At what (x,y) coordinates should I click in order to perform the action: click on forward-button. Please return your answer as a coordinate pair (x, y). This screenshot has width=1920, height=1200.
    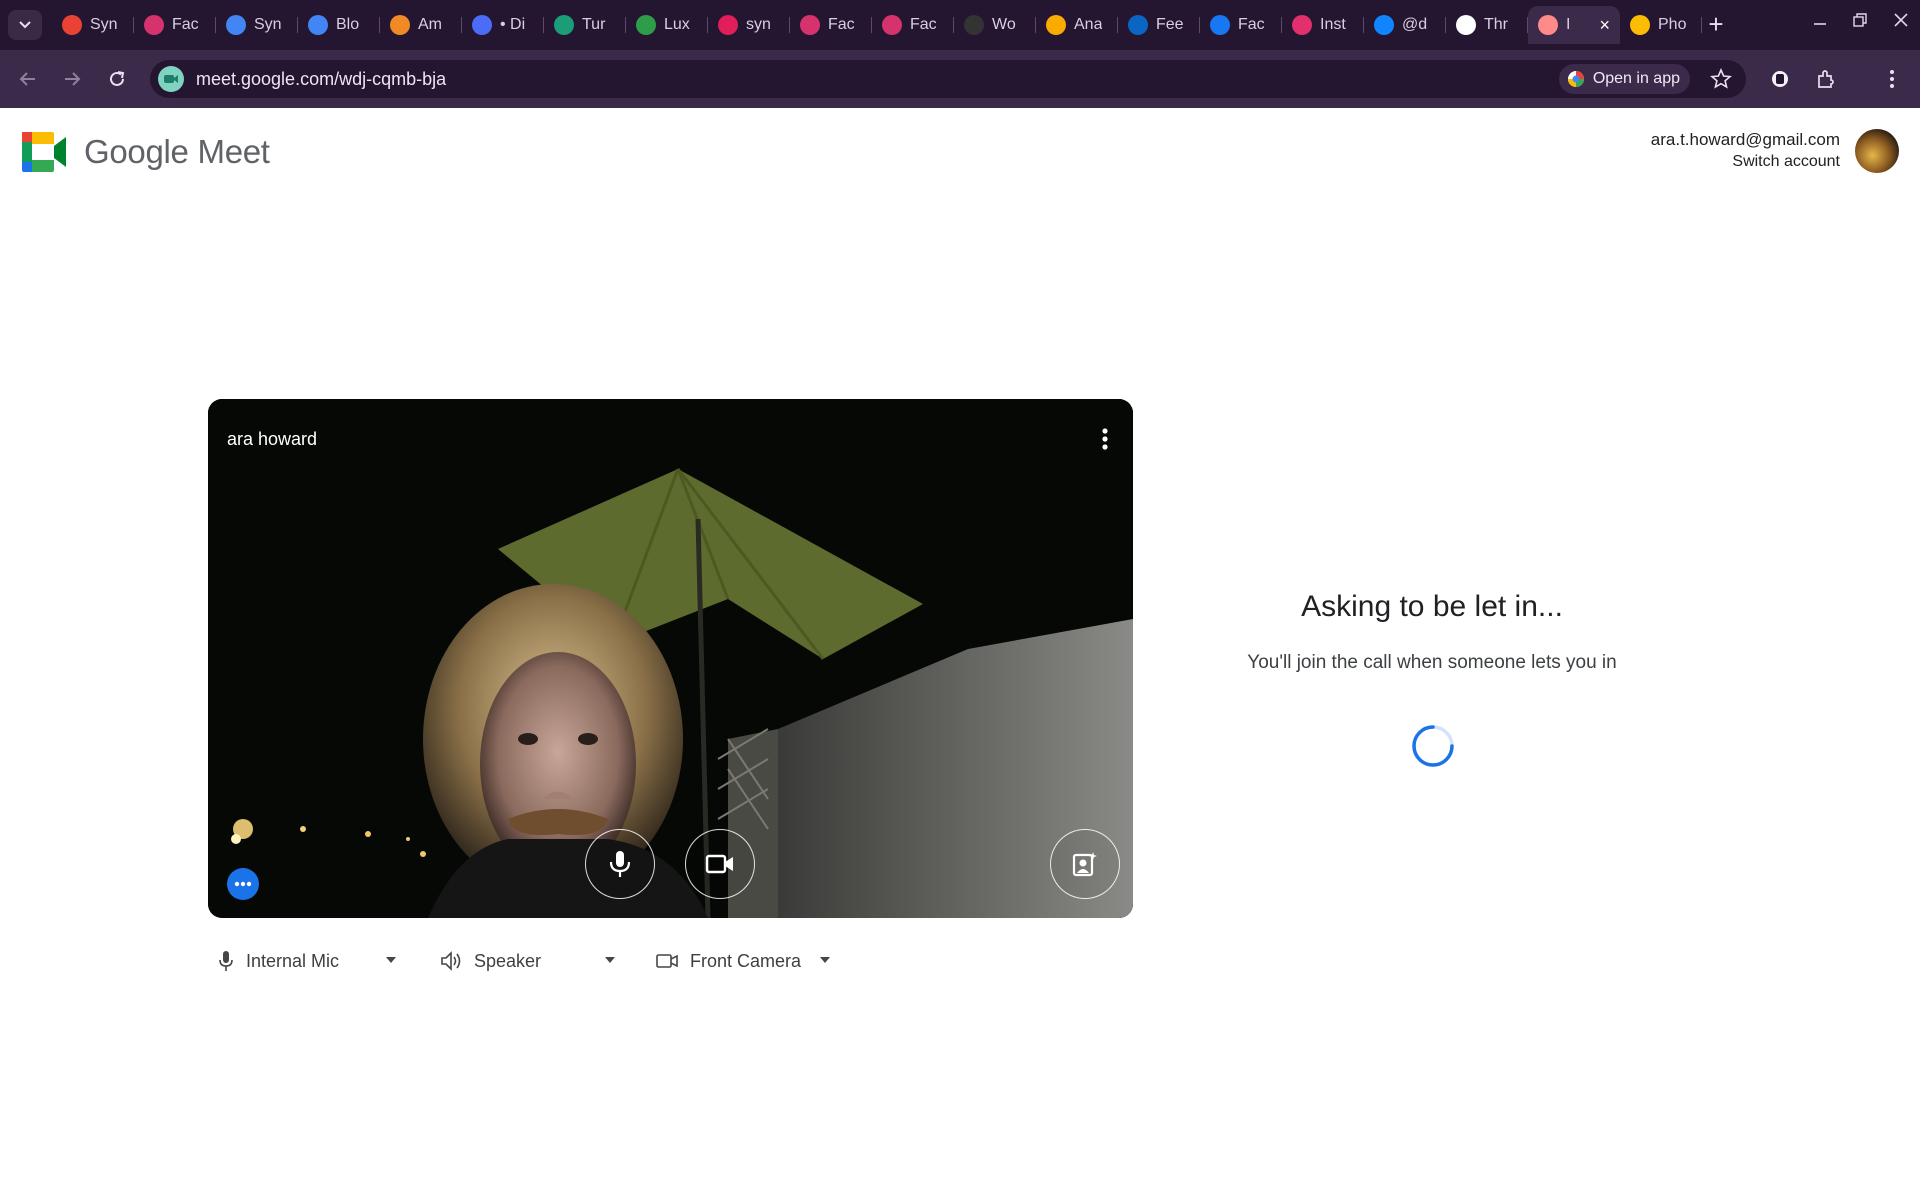
    Looking at the image, I should click on (72, 79).